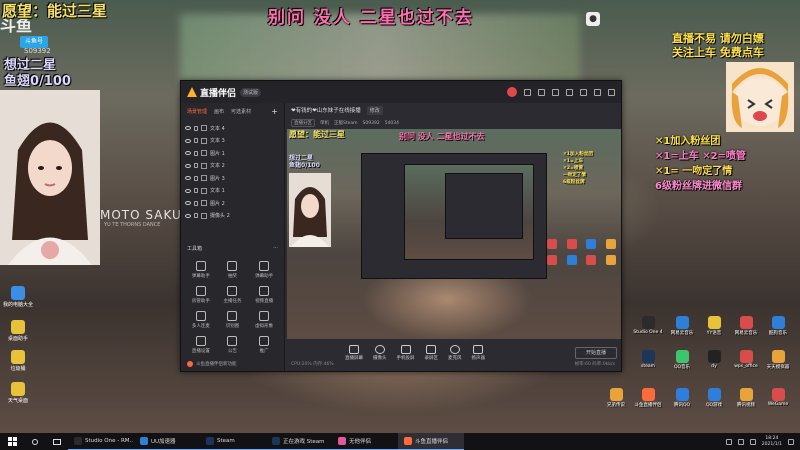 This screenshot has height=450, width=800. Describe the element at coordinates (714, 359) in the screenshot. I see `desktop-icon: dy` at that location.